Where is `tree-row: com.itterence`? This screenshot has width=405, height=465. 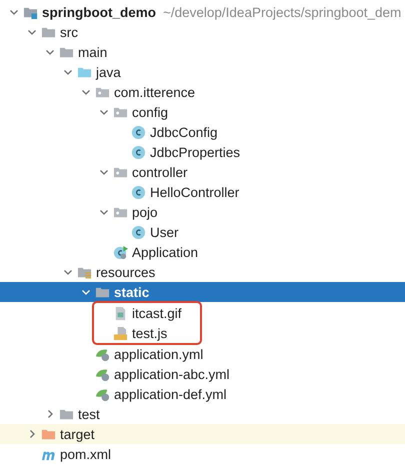
tree-row: com.itterence is located at coordinates (202, 92).